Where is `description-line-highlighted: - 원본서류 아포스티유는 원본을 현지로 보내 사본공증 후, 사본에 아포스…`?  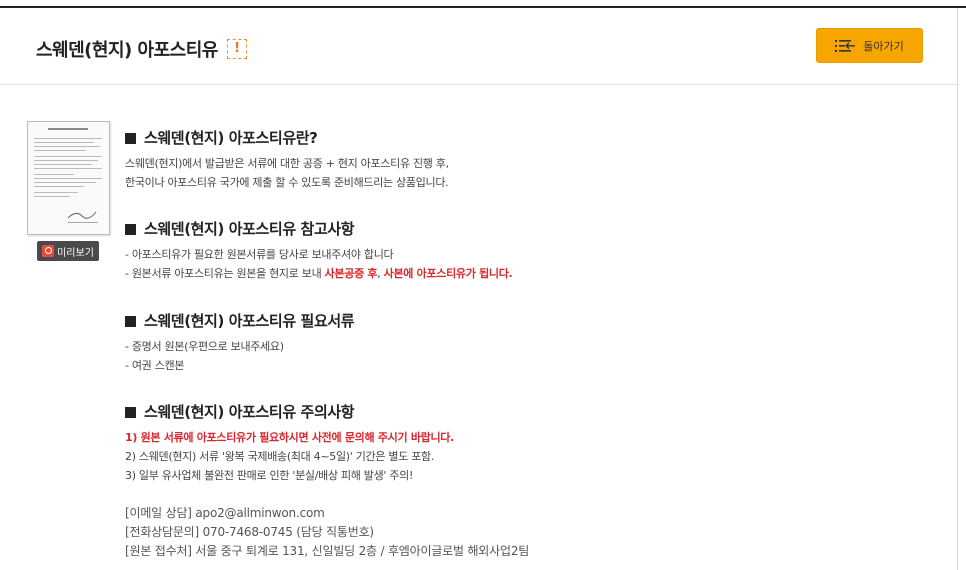 description-line-highlighted: - 원본서류 아포스티유는 원본을 현지로 보내 사본공증 후, 사본에 아포스… is located at coordinates (319, 273).